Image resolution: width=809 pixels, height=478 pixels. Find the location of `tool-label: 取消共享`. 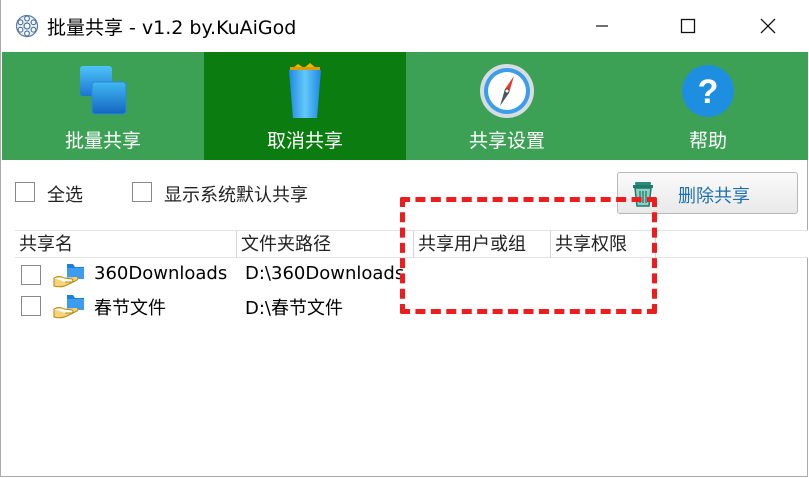

tool-label: 取消共享 is located at coordinates (304, 141).